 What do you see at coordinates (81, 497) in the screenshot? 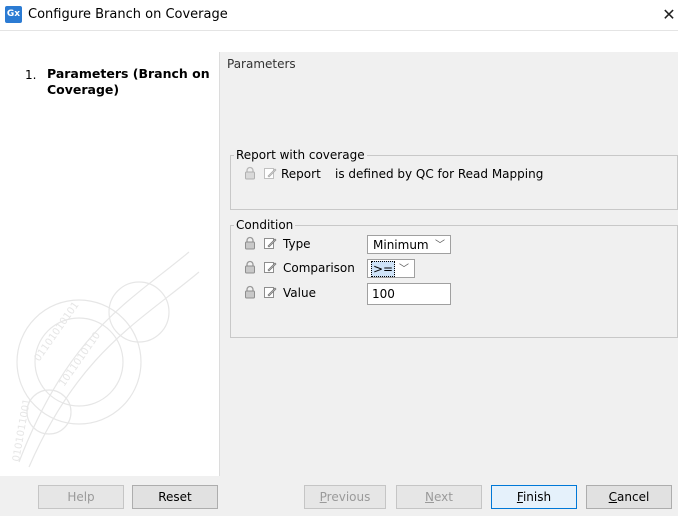
I see `help-button: Help` at bounding box center [81, 497].